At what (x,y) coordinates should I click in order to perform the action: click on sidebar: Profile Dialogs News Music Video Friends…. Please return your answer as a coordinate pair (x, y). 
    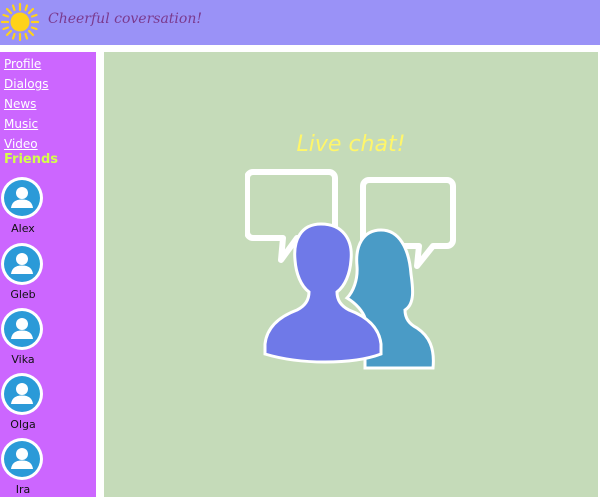
    Looking at the image, I should click on (48, 274).